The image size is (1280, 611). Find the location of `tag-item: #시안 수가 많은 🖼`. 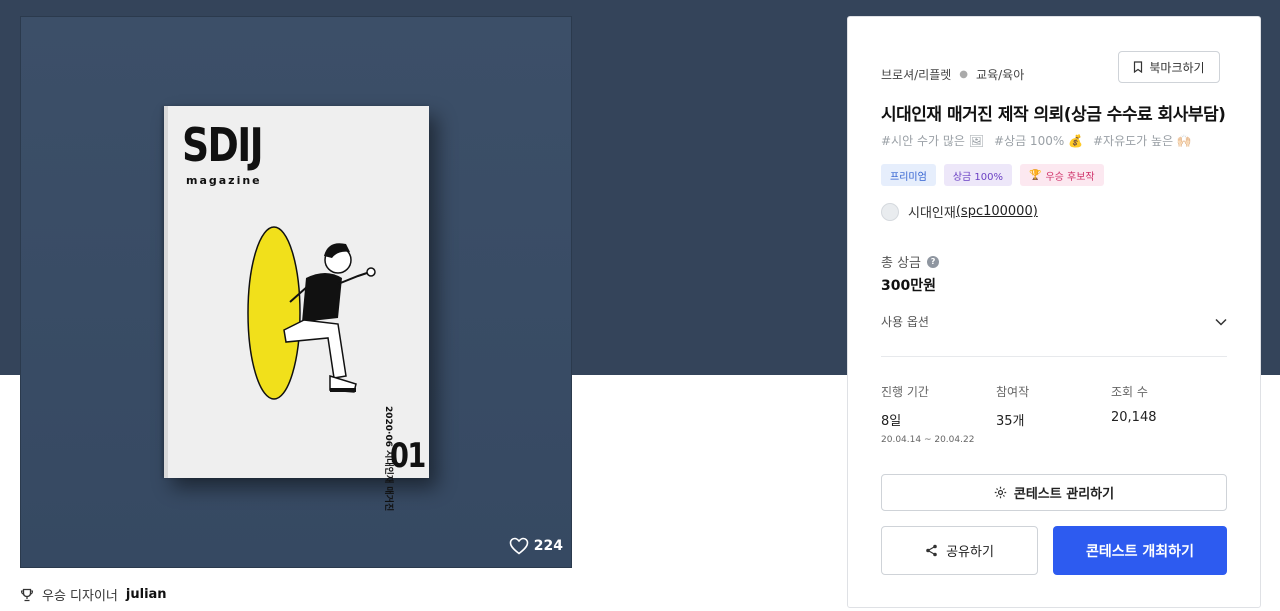

tag-item: #시안 수가 많은 🖼 is located at coordinates (932, 140).